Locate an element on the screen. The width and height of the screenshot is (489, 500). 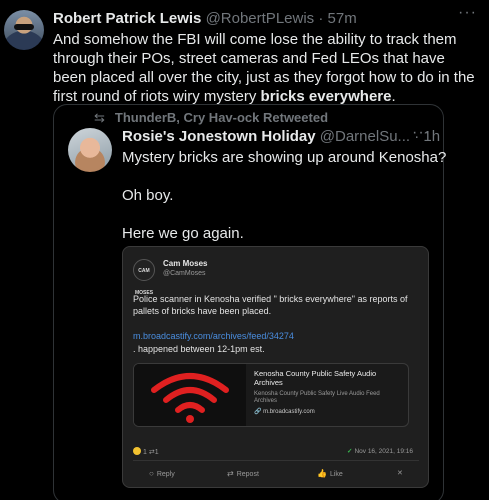
shot-reply: ○ Reply is located at coordinates (162, 473).